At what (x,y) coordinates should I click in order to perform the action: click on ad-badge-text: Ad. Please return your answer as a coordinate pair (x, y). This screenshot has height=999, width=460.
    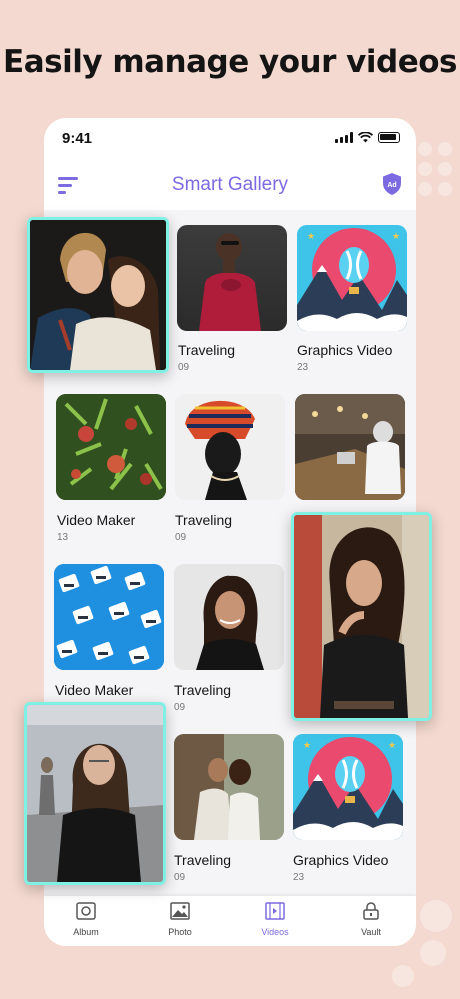
    Looking at the image, I should click on (391, 185).